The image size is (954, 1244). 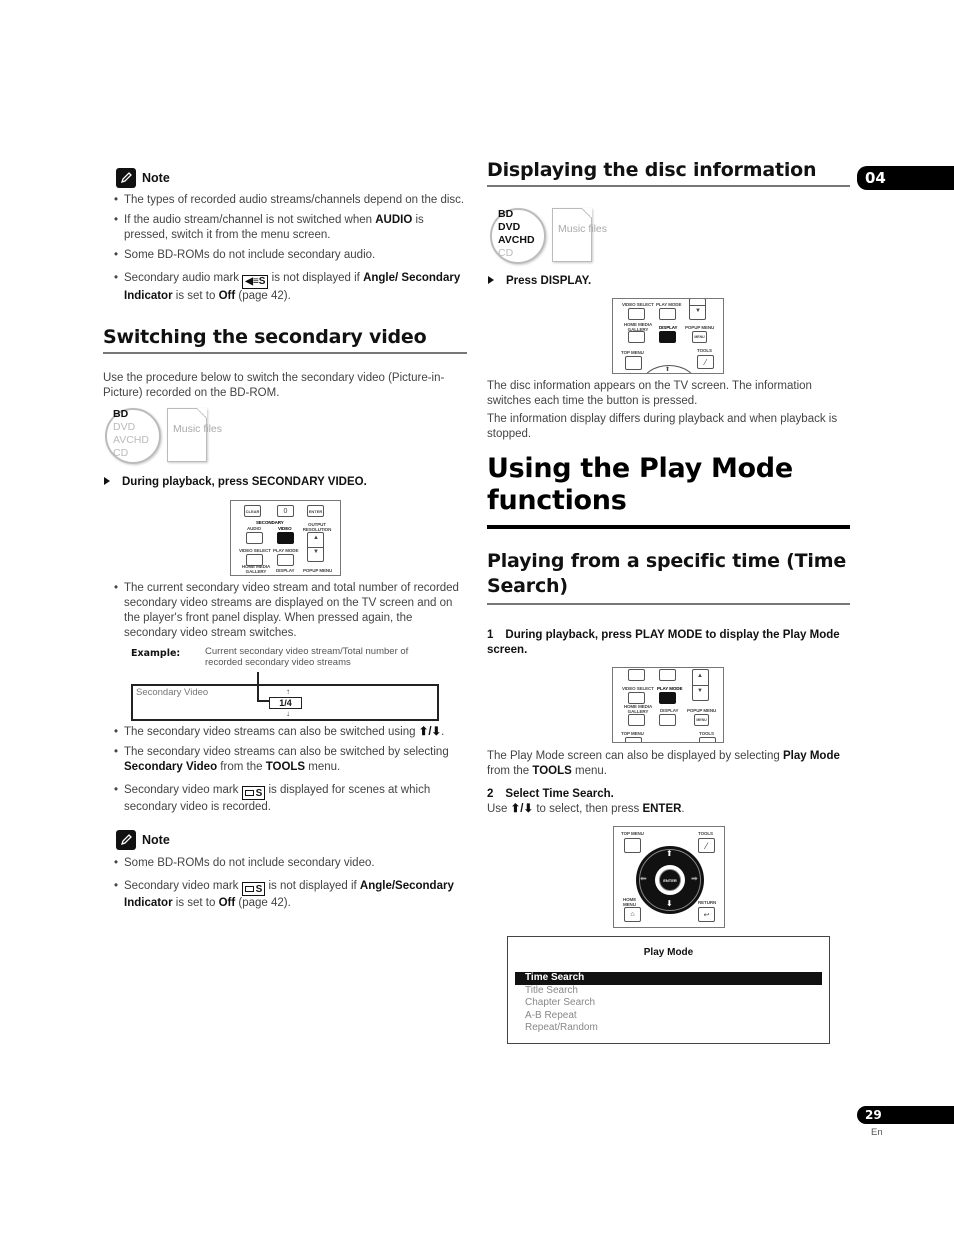 I want to click on up-arrow-icon: ⬆, so click(x=668, y=370).